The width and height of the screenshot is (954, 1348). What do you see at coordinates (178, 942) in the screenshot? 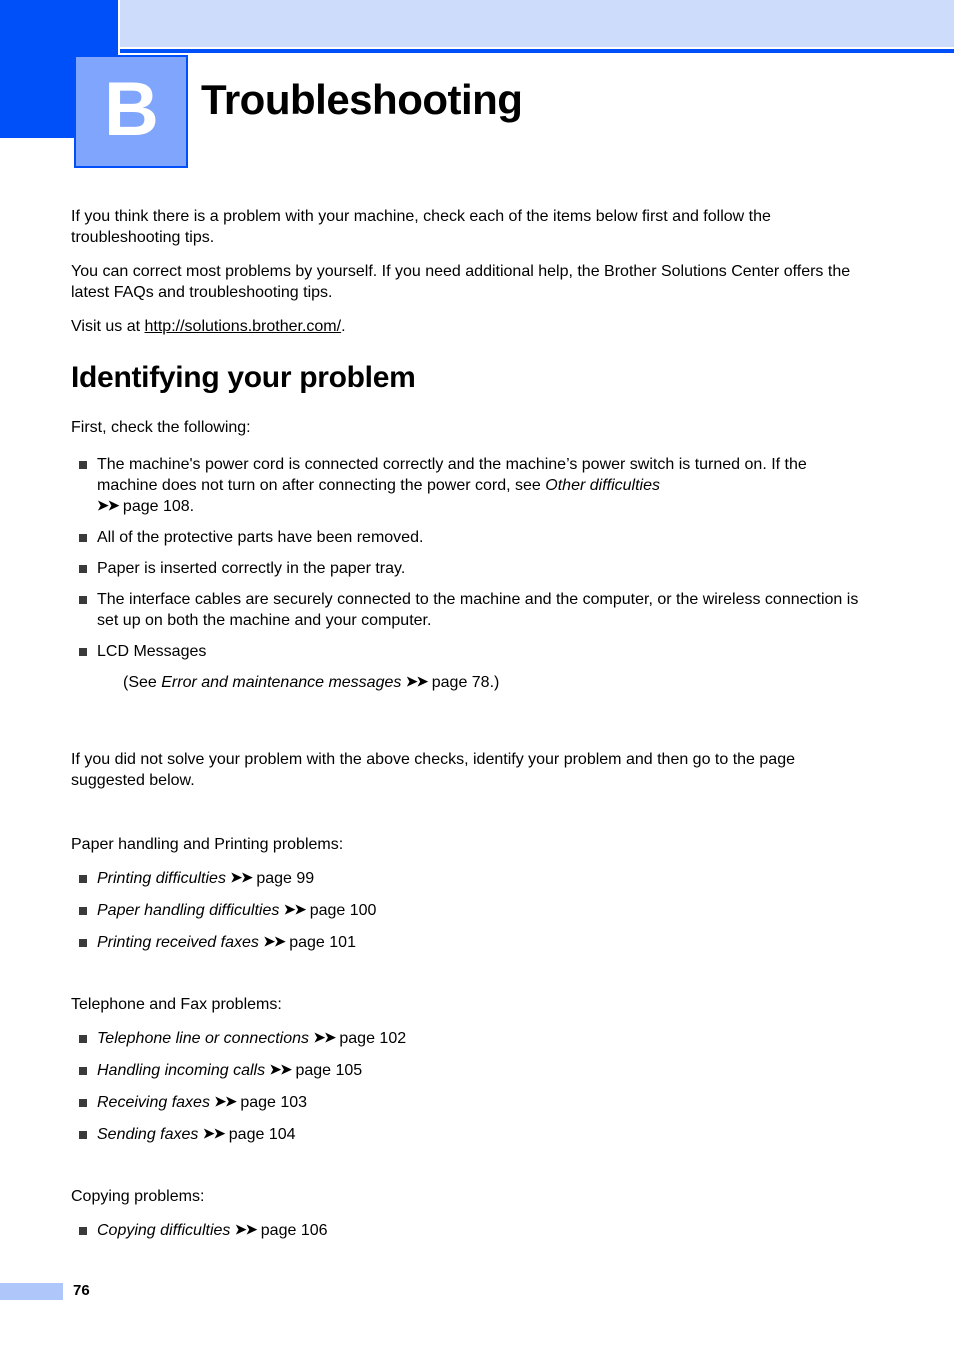
I see `problem-title: Printing received faxes` at bounding box center [178, 942].